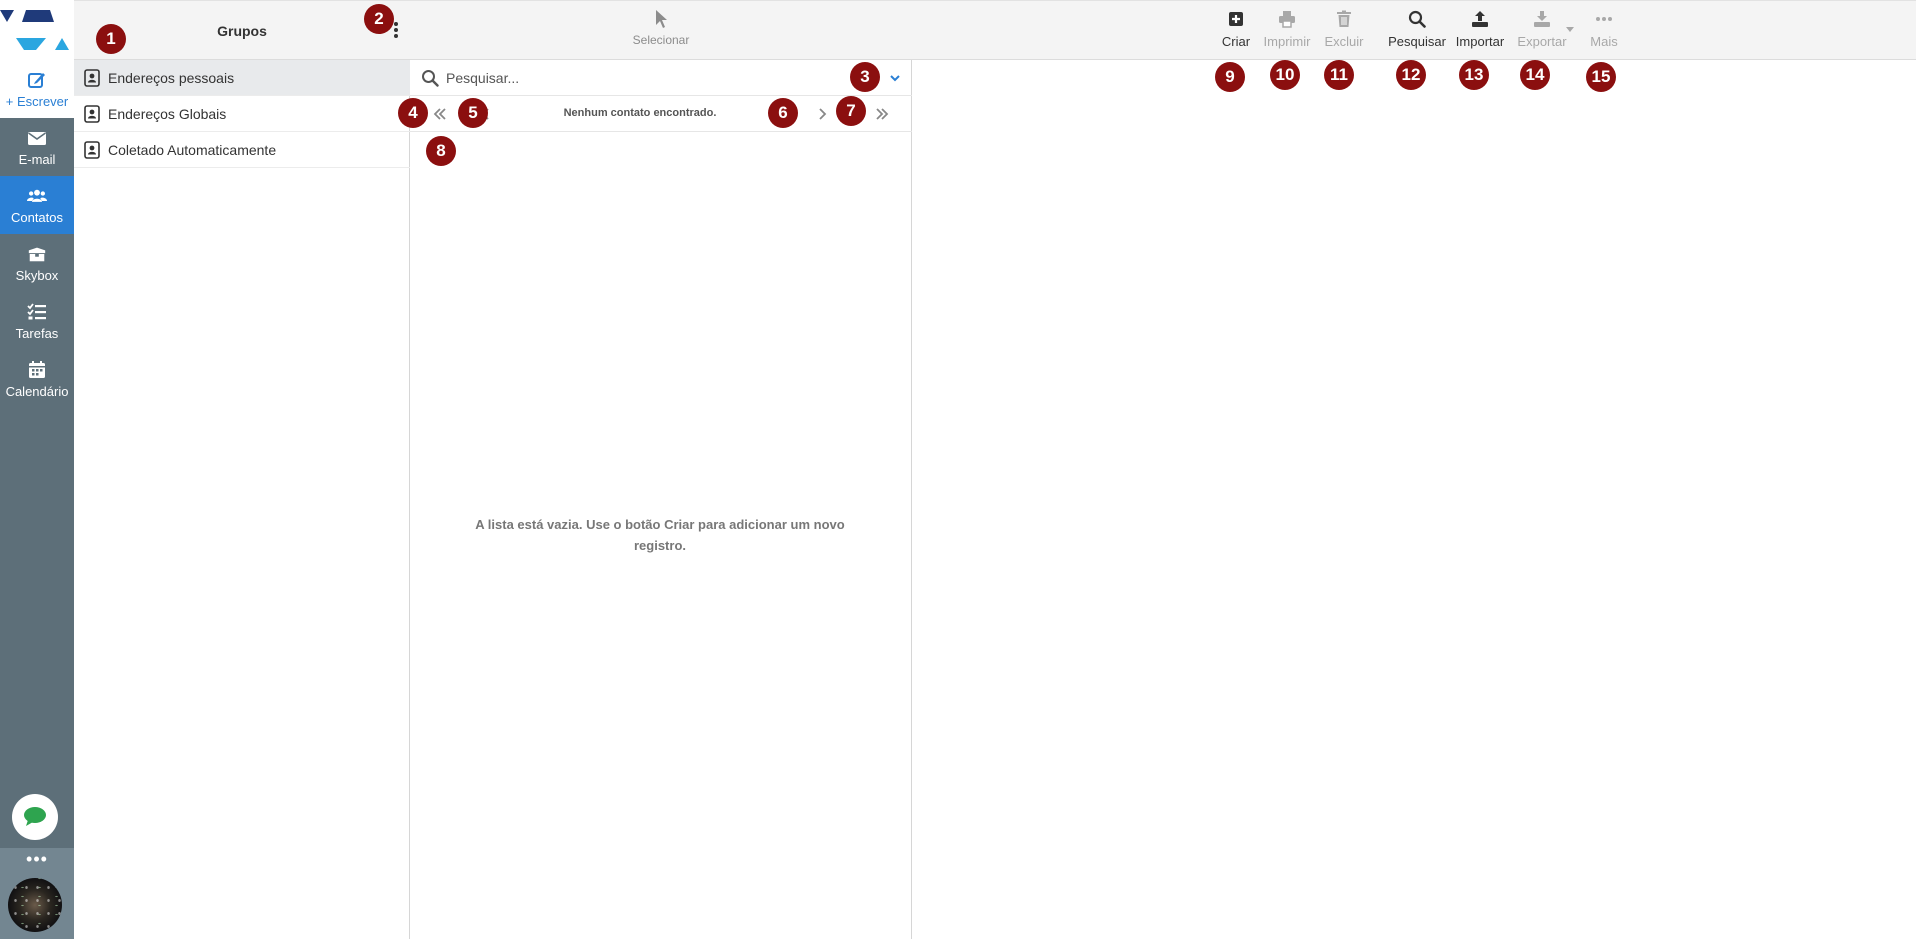 Image resolution: width=1916 pixels, height=939 pixels. Describe the element at coordinates (1542, 32) in the screenshot. I see `export-button: Exportar` at that location.